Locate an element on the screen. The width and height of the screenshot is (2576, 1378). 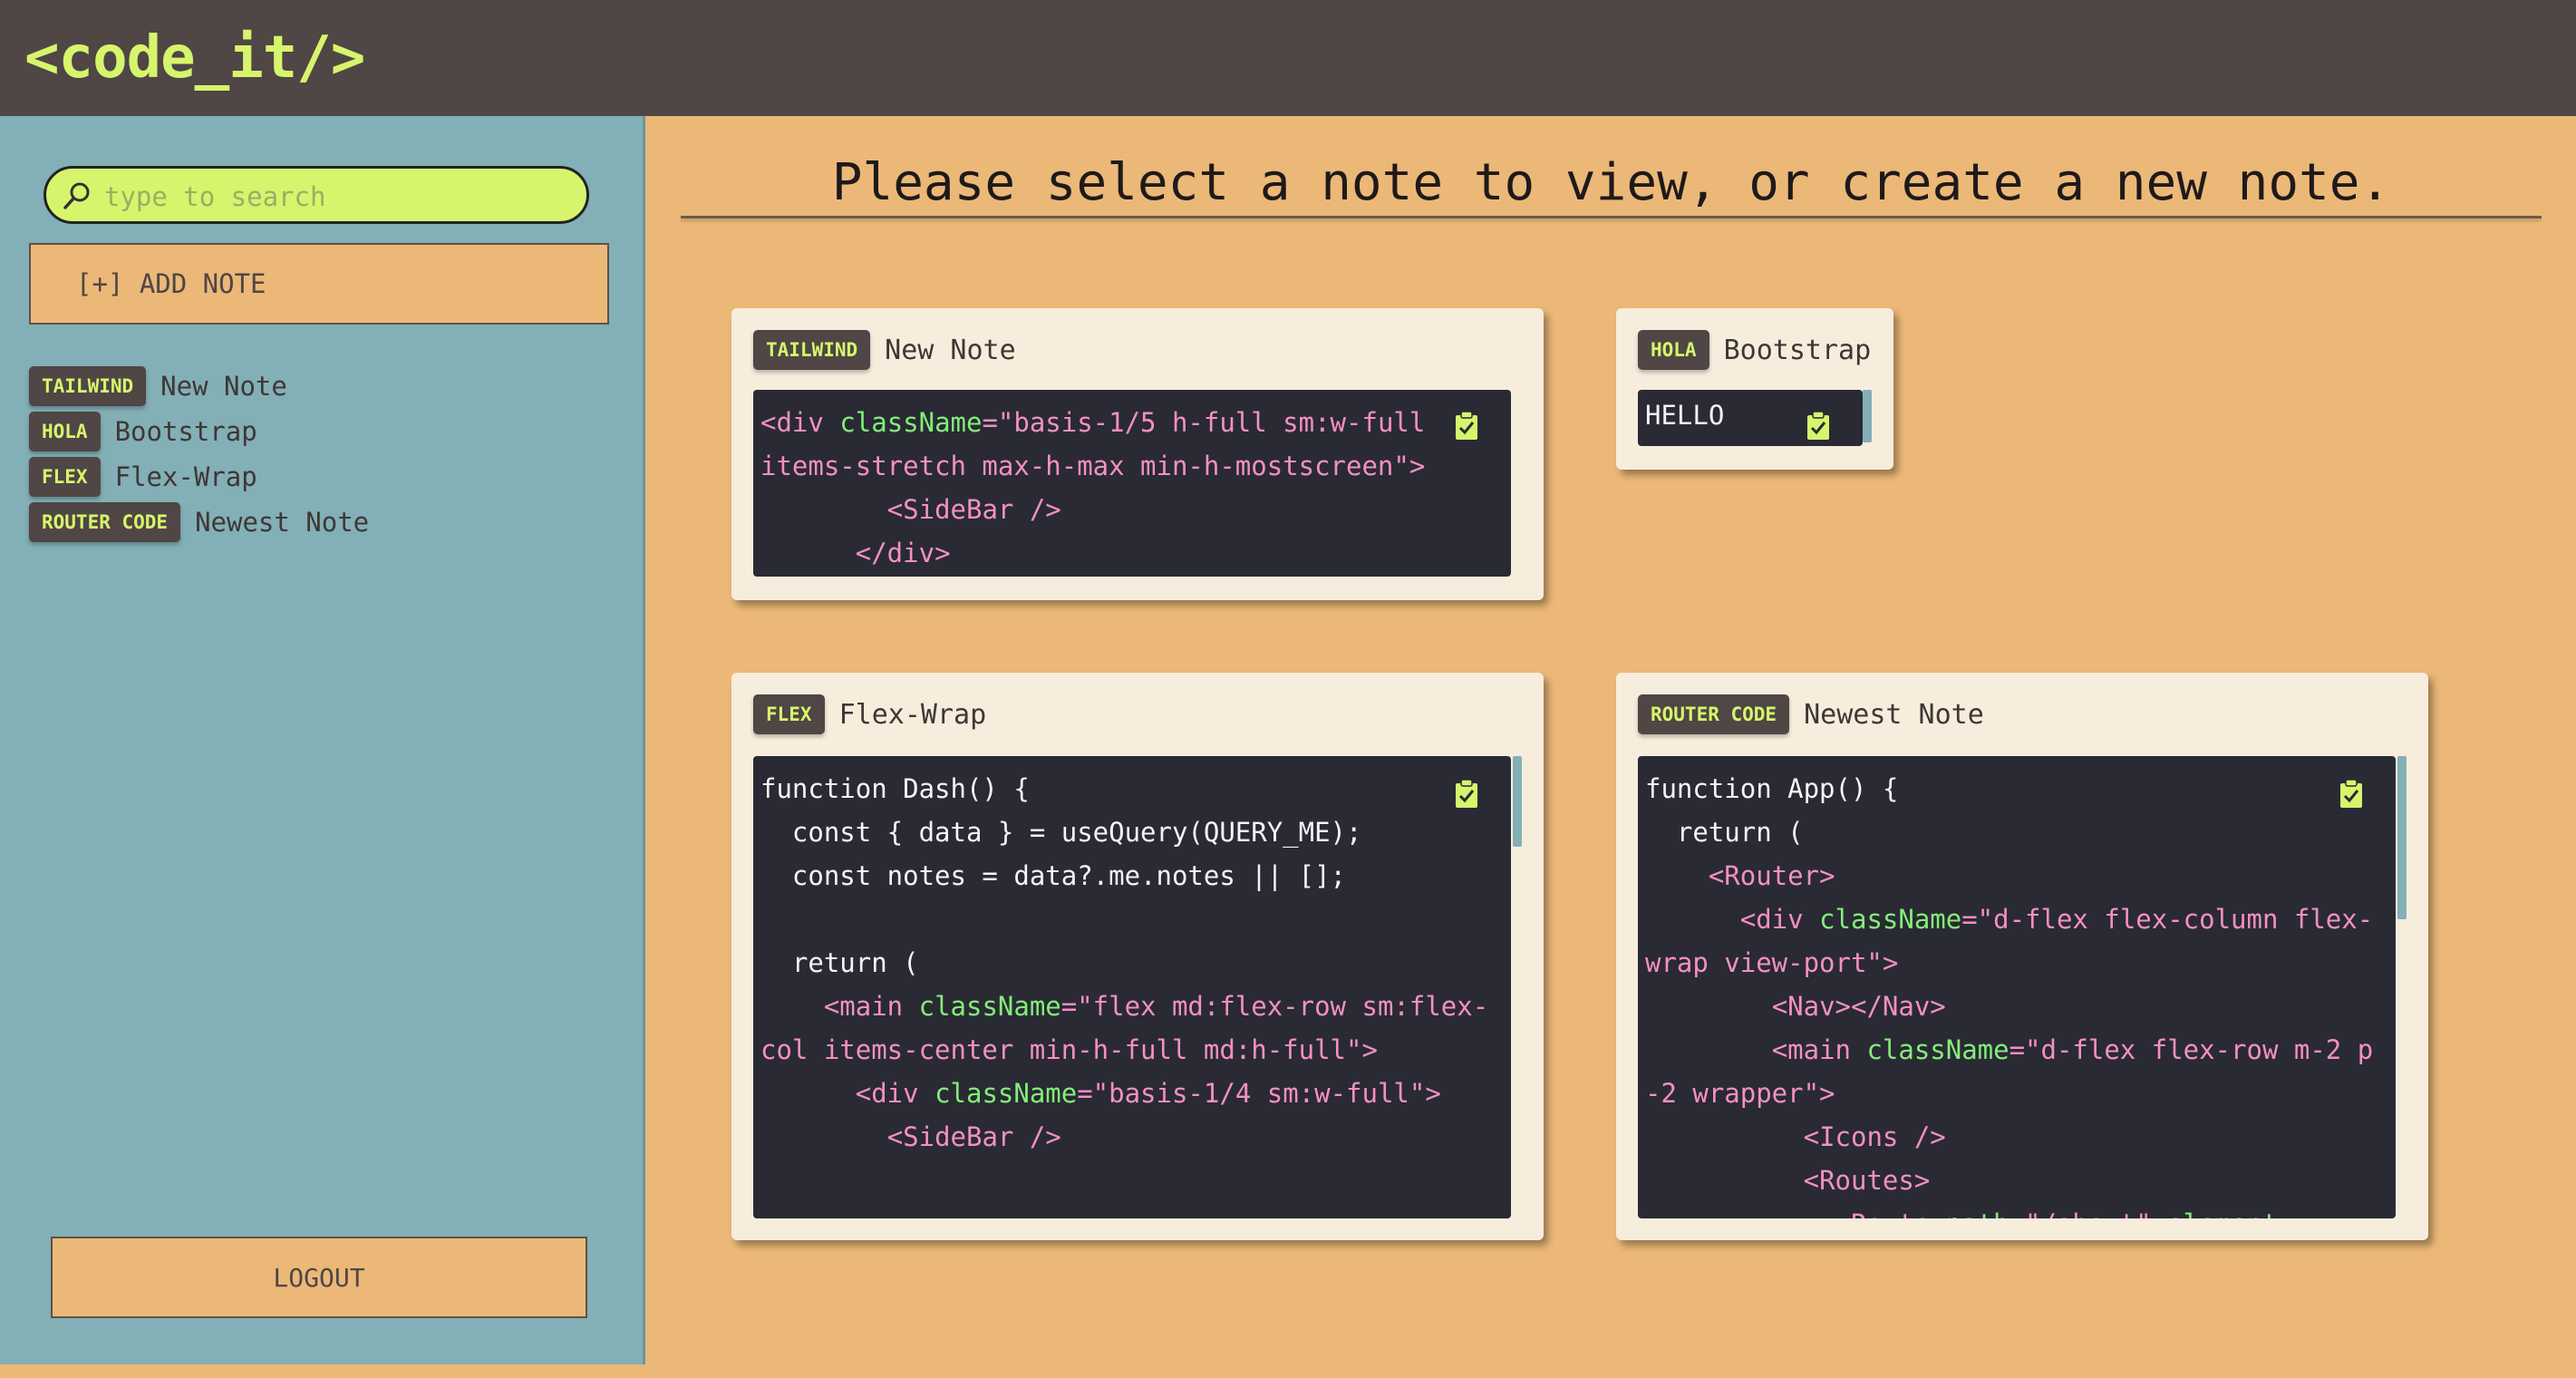
app-logo: <code_it/> is located at coordinates (194, 58).